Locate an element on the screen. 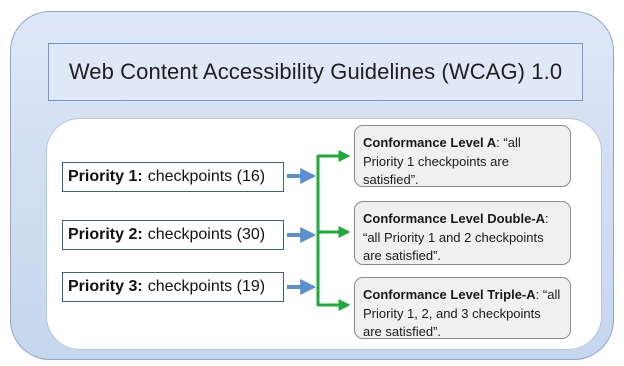 The image size is (624, 366). priority-2-box: Priority 2: checkpoints (30) is located at coordinates (173, 235).